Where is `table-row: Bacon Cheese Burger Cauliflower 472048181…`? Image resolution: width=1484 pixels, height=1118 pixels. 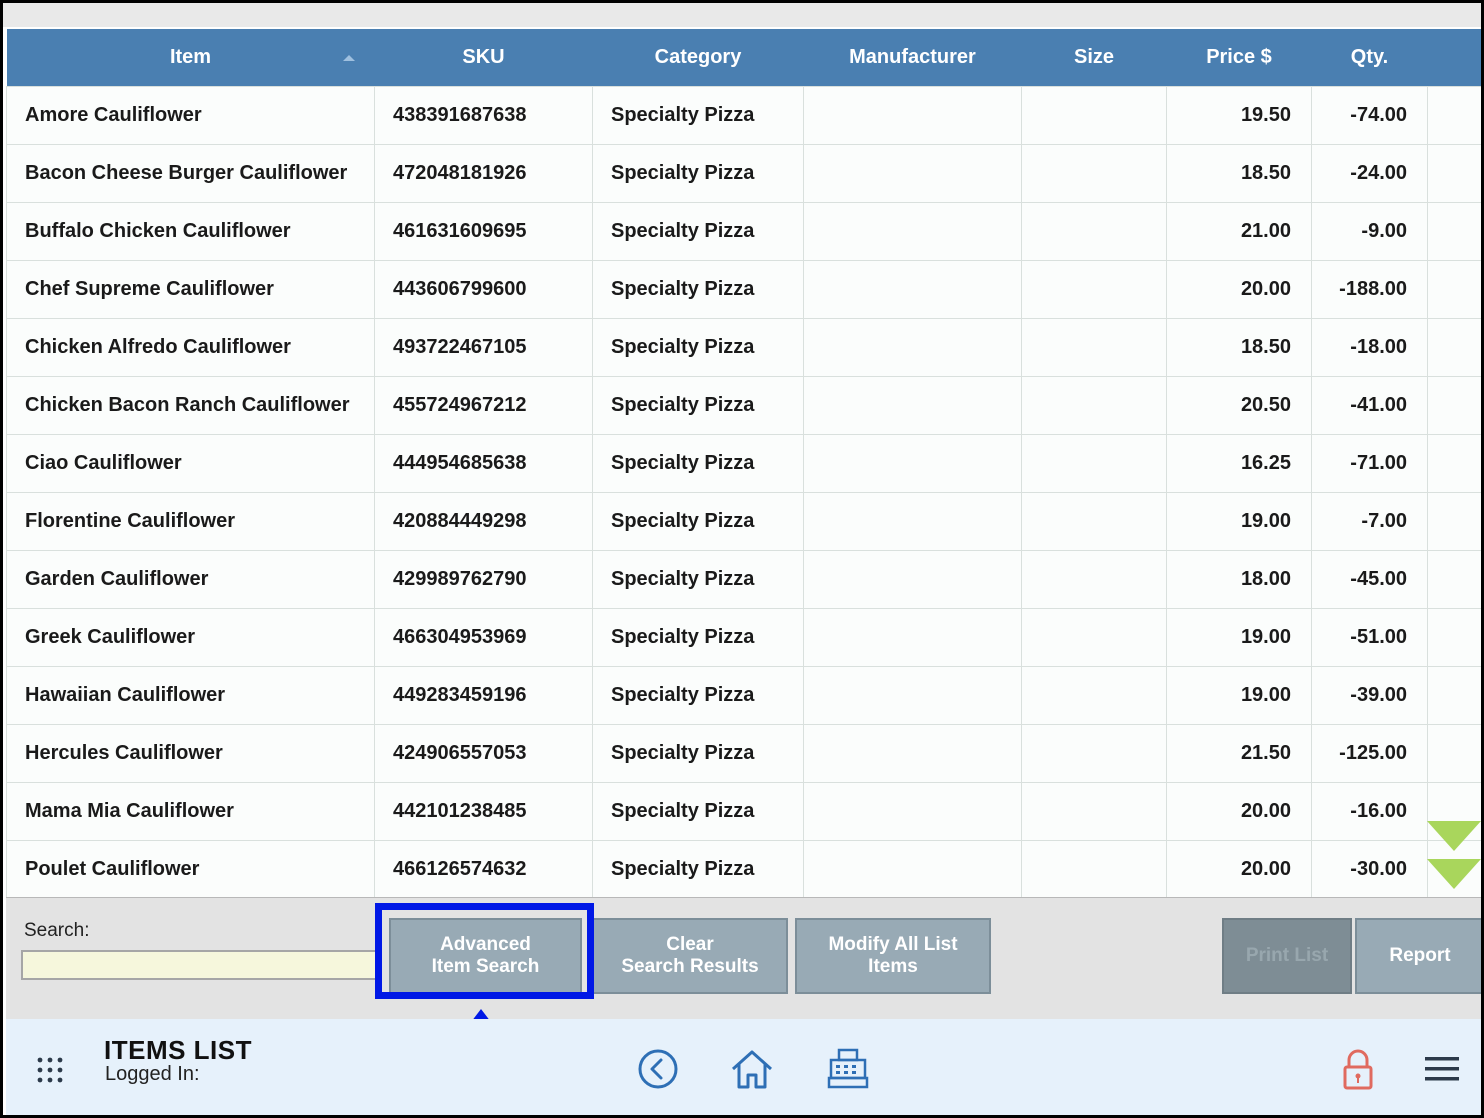 table-row: Bacon Cheese Burger Cauliflower 472048181… is located at coordinates (743, 173).